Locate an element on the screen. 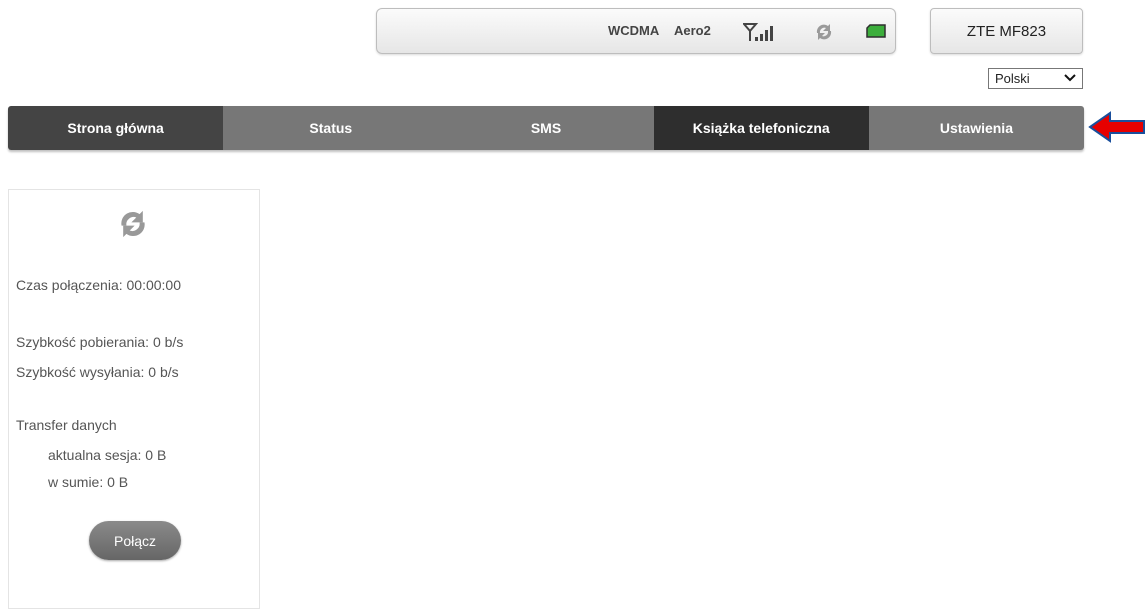  tab-settings: Ustawienia is located at coordinates (976, 128).